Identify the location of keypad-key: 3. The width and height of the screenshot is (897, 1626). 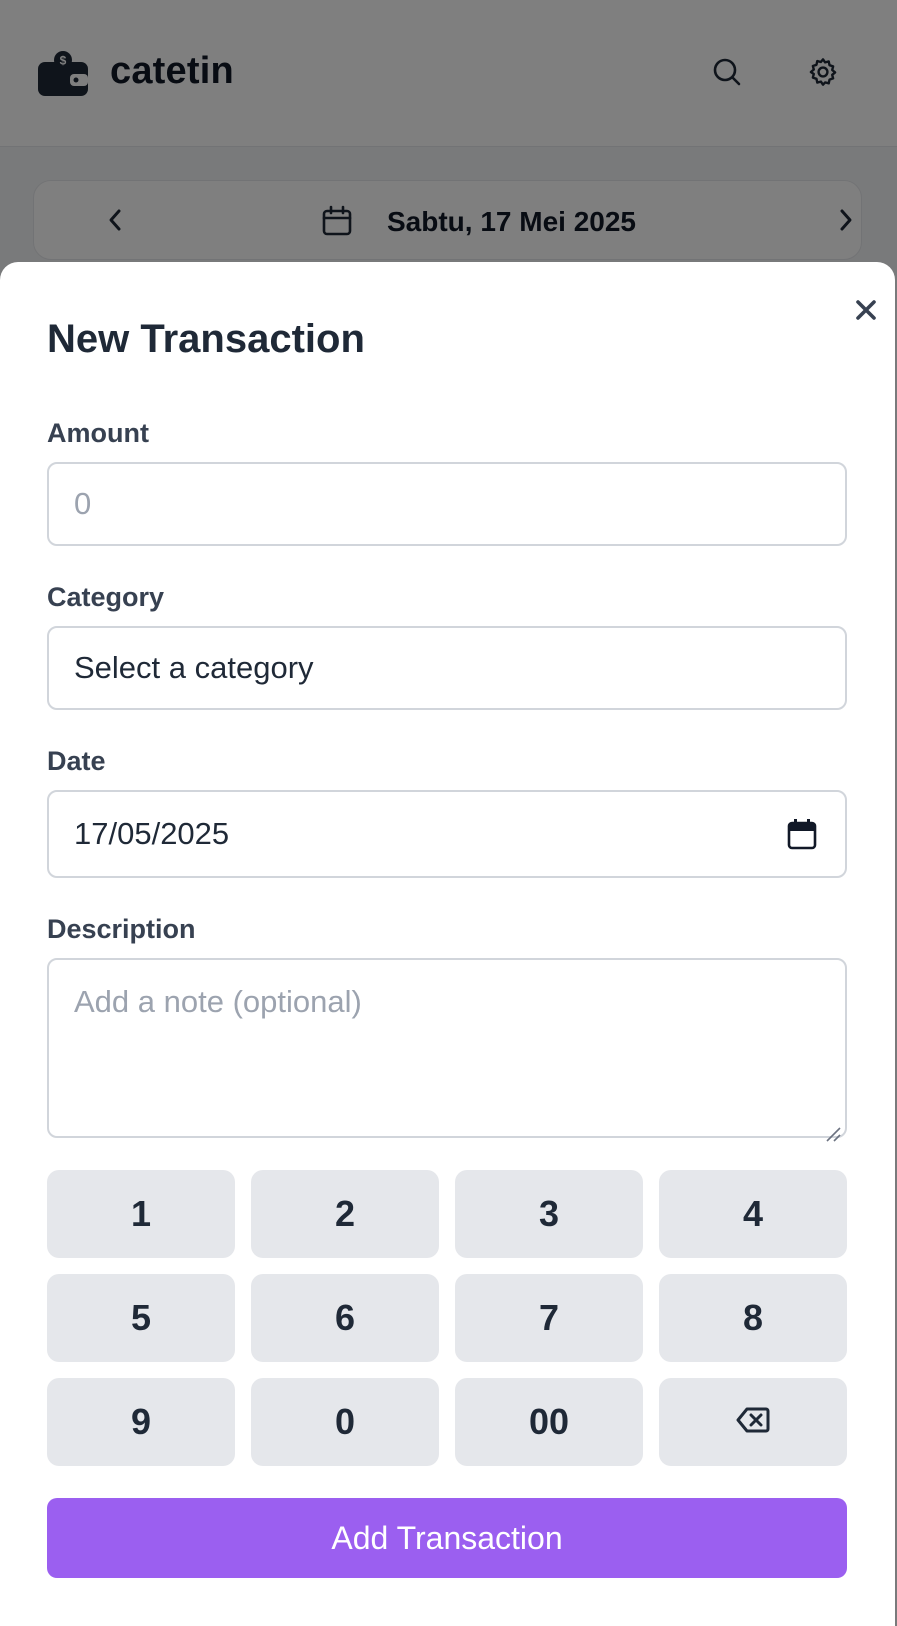
(549, 1214).